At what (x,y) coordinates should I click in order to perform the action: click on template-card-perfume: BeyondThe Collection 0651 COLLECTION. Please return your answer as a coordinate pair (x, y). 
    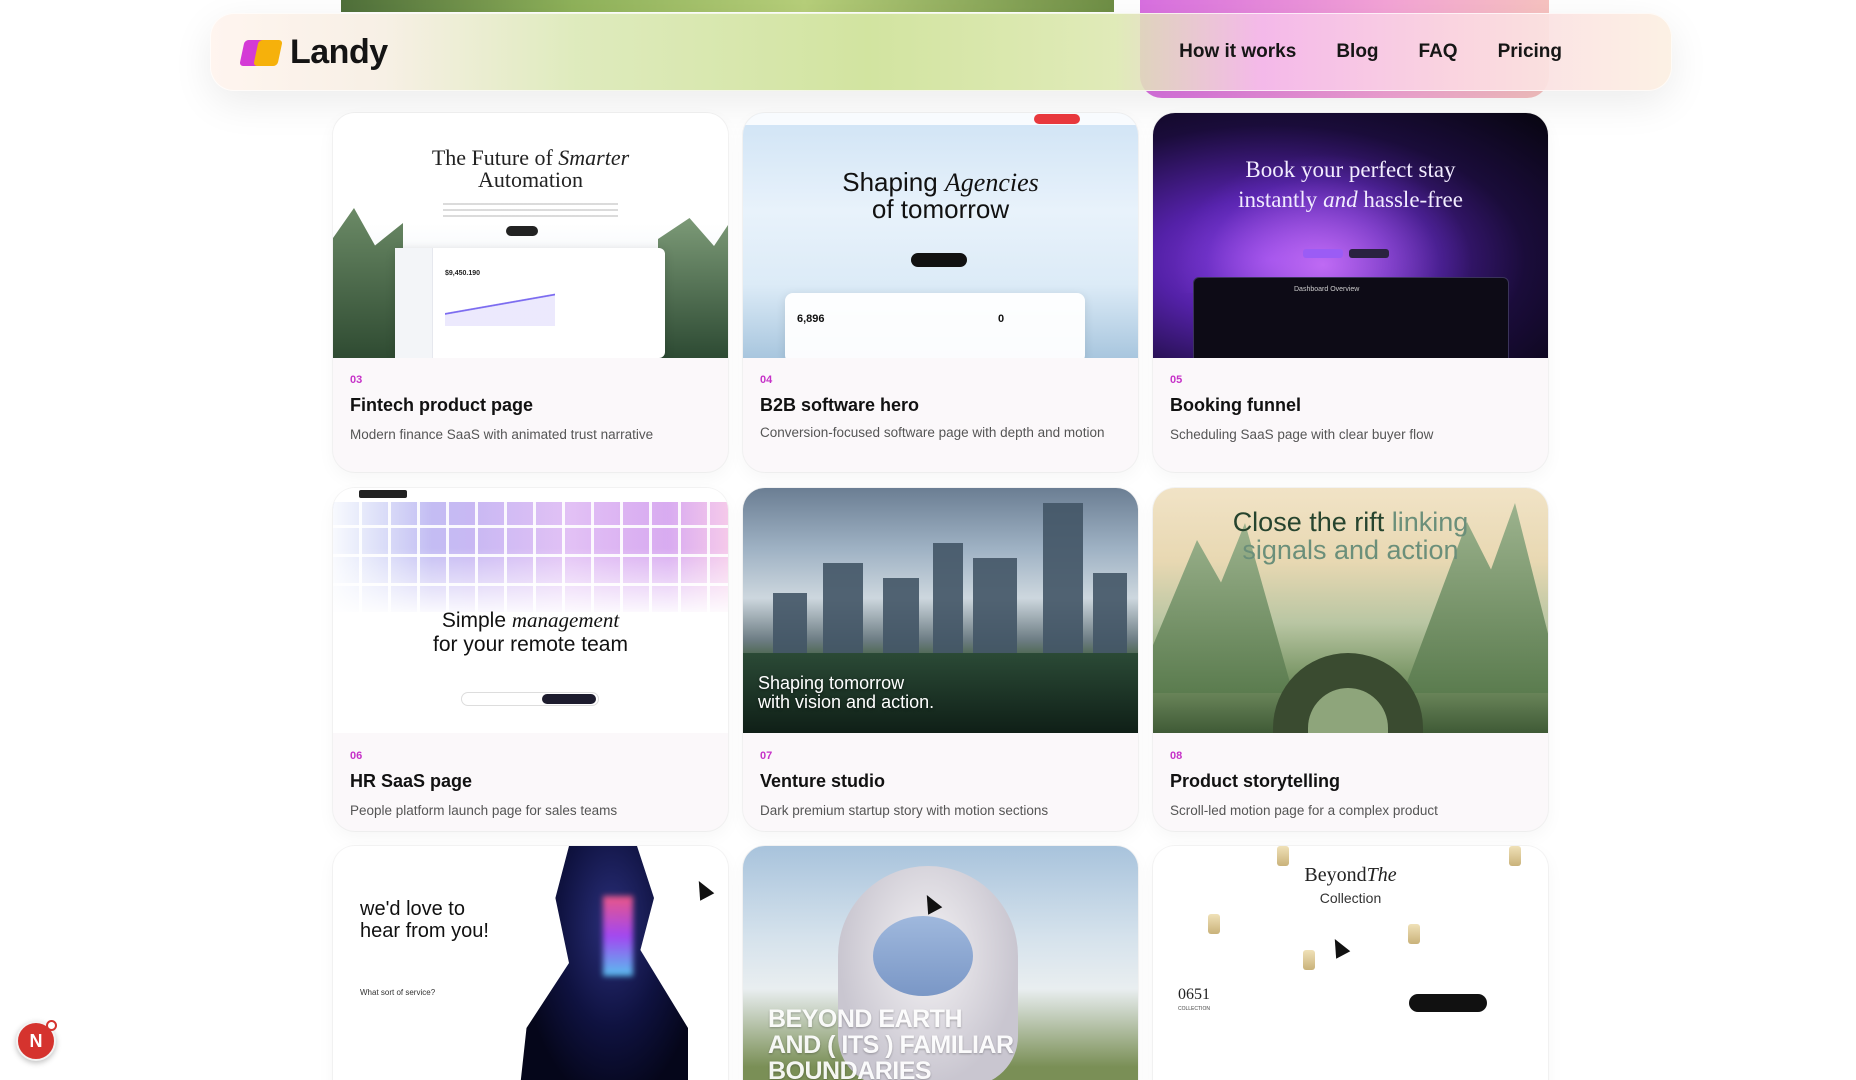
    Looking at the image, I should click on (1350, 963).